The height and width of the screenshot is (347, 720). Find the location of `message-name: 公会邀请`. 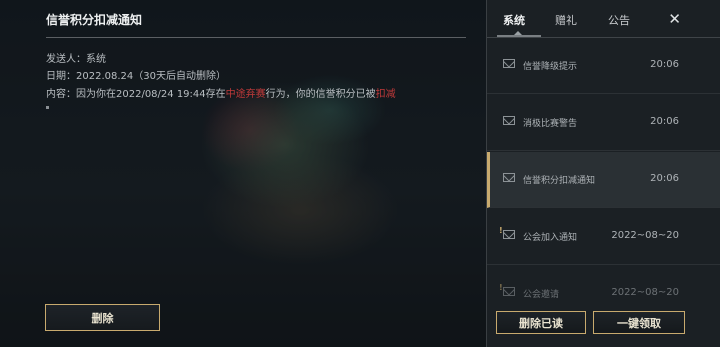

message-name: 公会邀请 is located at coordinates (541, 295).